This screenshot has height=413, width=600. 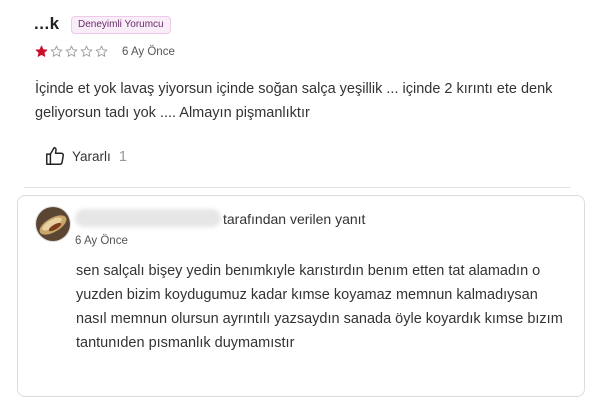 What do you see at coordinates (53, 224) in the screenshot?
I see `seller-avatar` at bounding box center [53, 224].